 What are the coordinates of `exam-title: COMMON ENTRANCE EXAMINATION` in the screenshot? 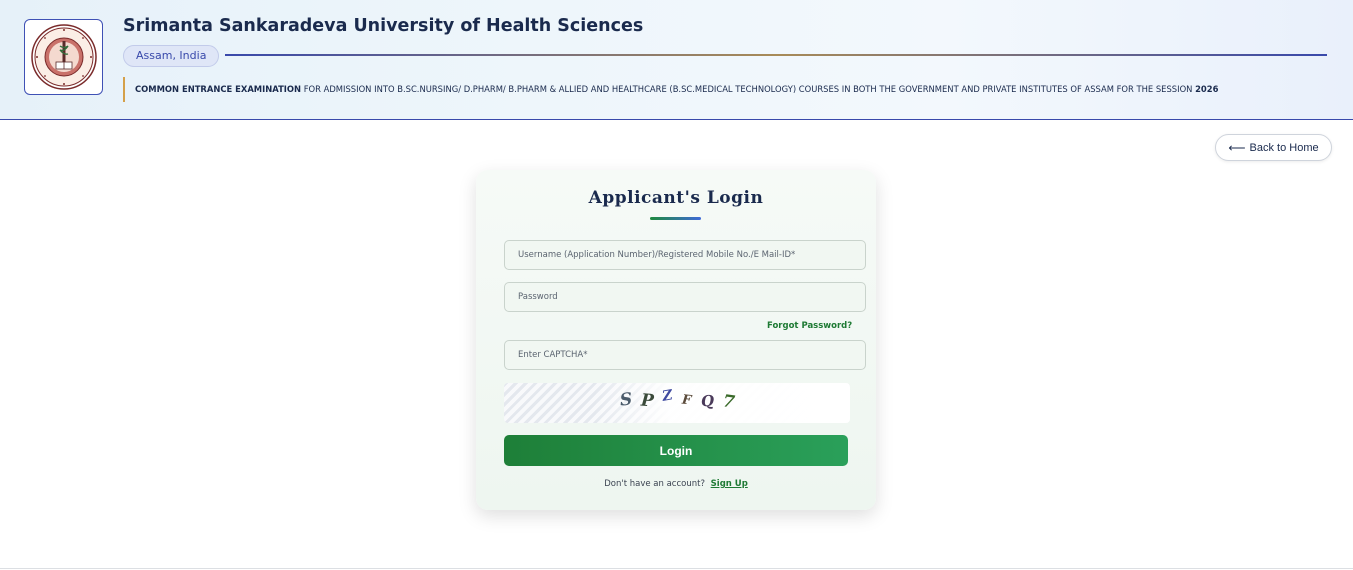 It's located at (218, 89).